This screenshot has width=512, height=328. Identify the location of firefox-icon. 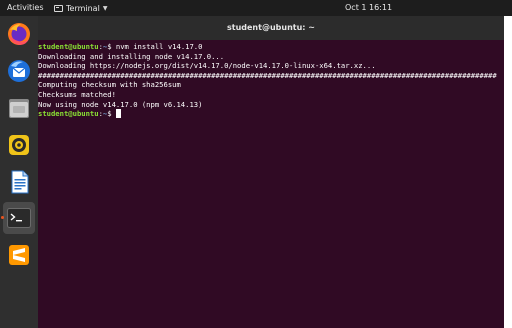
(19, 34).